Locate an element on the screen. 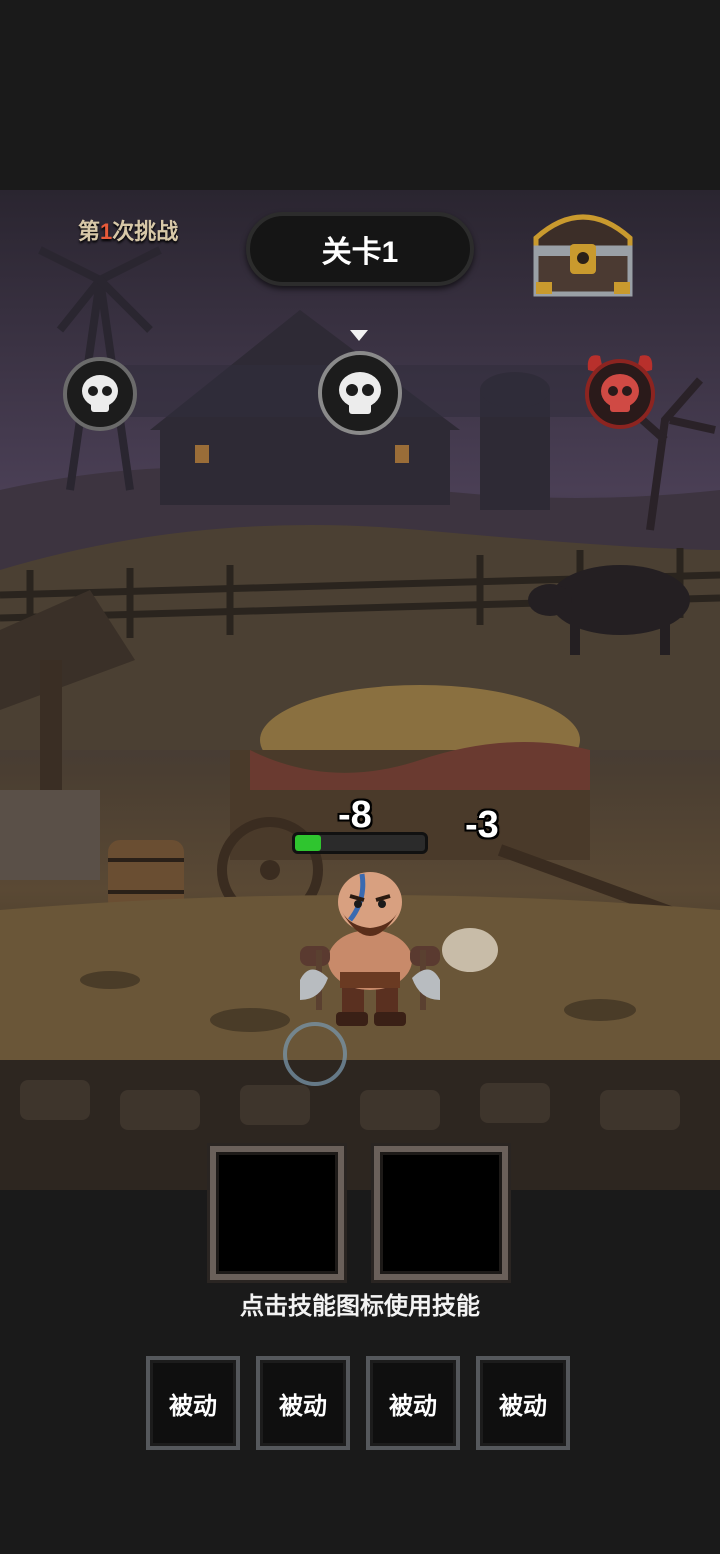 This screenshot has width=720, height=1554. damage-number: -8 is located at coordinates (355, 815).